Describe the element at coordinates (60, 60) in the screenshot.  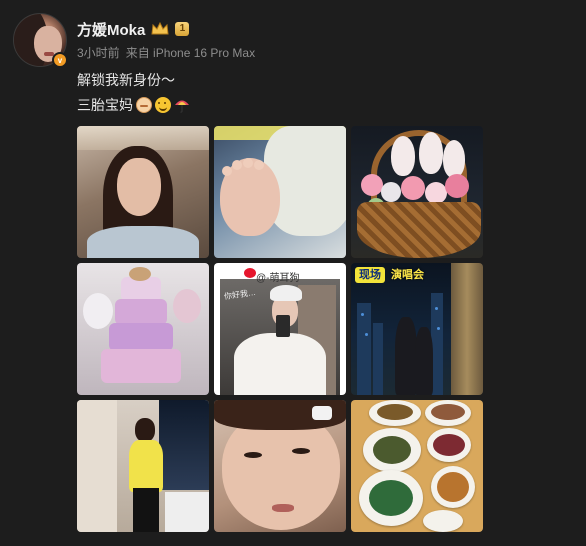
I see `verified-icon: v` at that location.